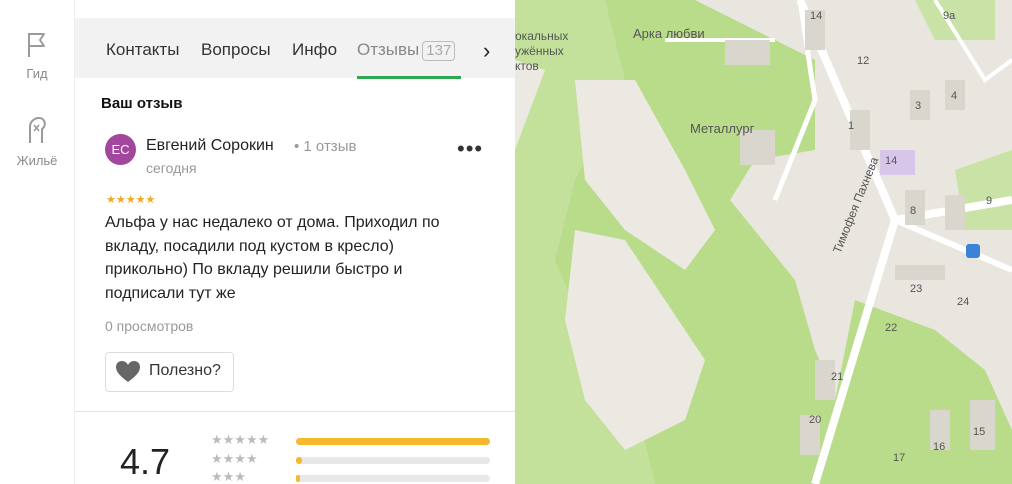  I want to click on more-options-icon: •••, so click(470, 149).